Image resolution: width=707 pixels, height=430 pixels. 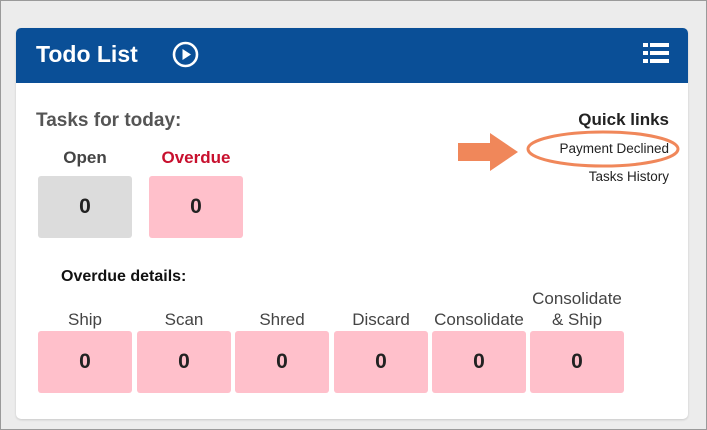 What do you see at coordinates (623, 119) in the screenshot?
I see `quick-links-title: Quick links` at bounding box center [623, 119].